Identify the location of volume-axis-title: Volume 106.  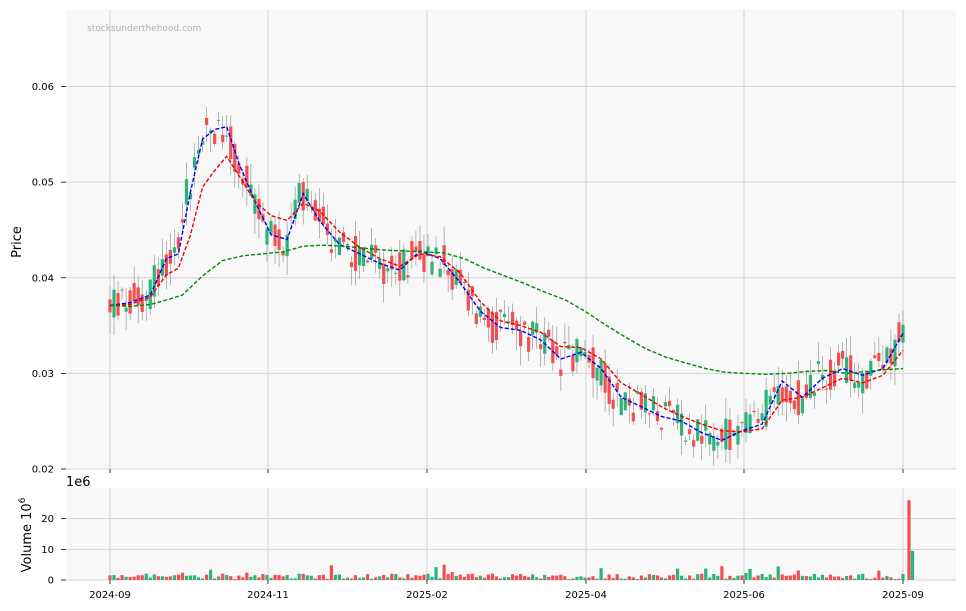
(26, 534).